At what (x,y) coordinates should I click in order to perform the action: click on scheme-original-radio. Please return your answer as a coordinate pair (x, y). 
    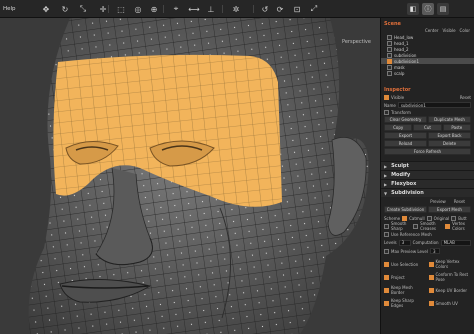
    Looking at the image, I should click on (429, 218).